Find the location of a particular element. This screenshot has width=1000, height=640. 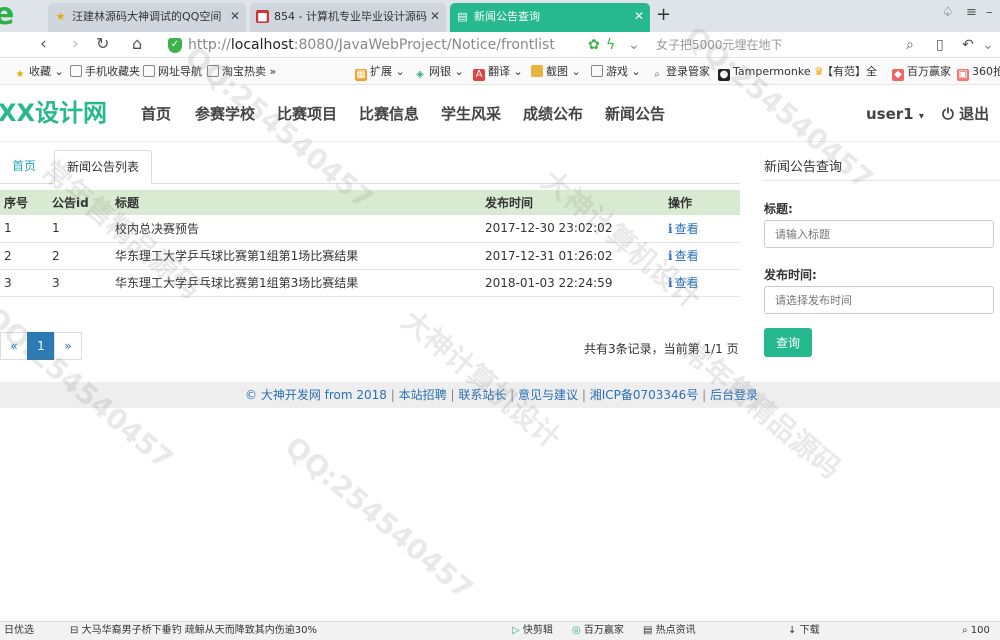

browser-tab-2: ■ 854 - 计算机专业毕业设计源码 ✕ is located at coordinates (348, 17).